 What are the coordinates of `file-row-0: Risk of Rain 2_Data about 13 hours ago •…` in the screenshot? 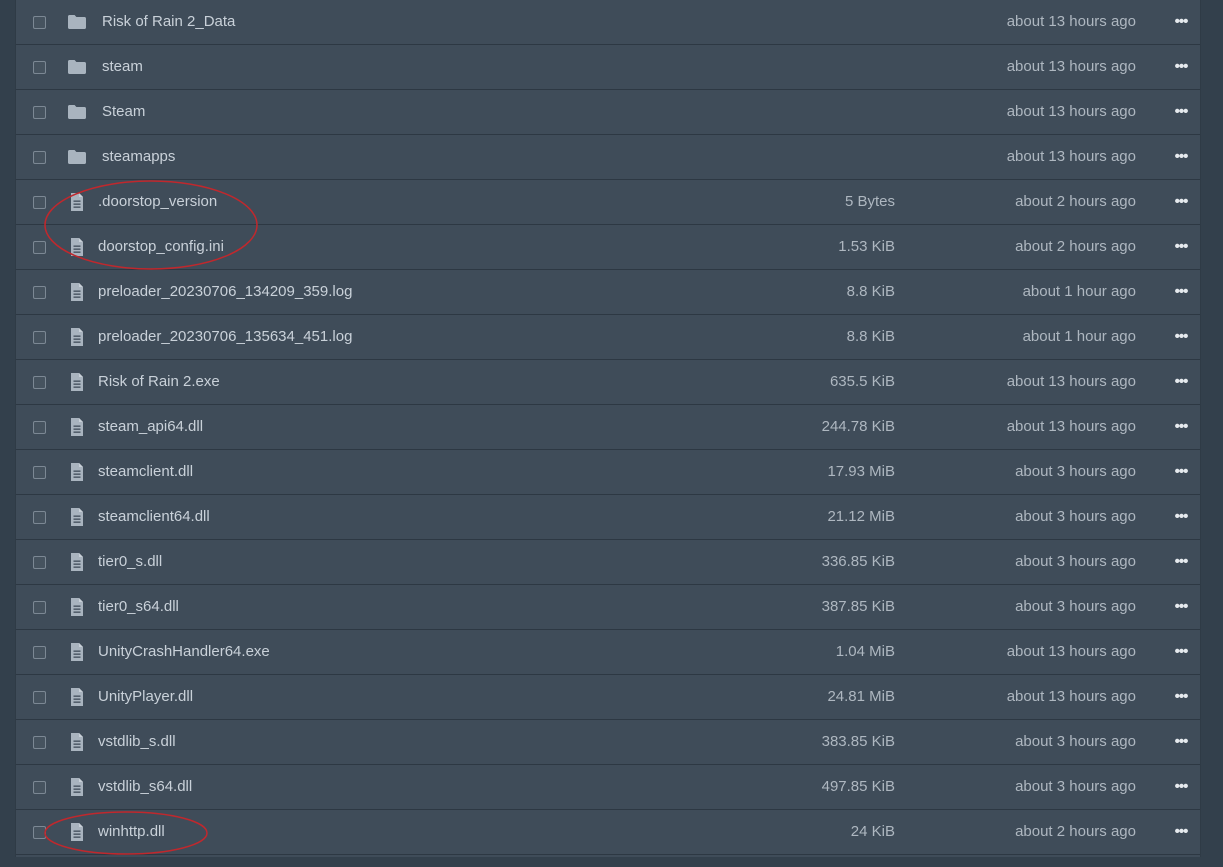 It's located at (608, 22).